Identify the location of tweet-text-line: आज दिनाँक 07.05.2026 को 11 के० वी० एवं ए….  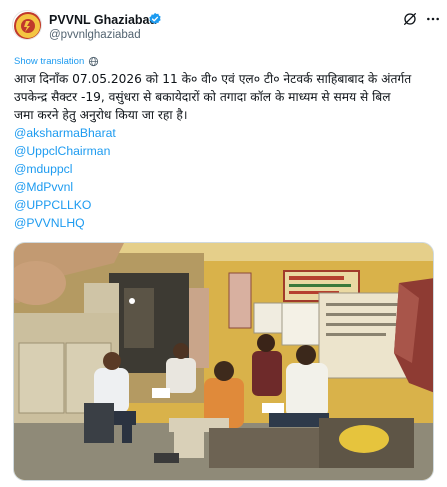
(213, 79).